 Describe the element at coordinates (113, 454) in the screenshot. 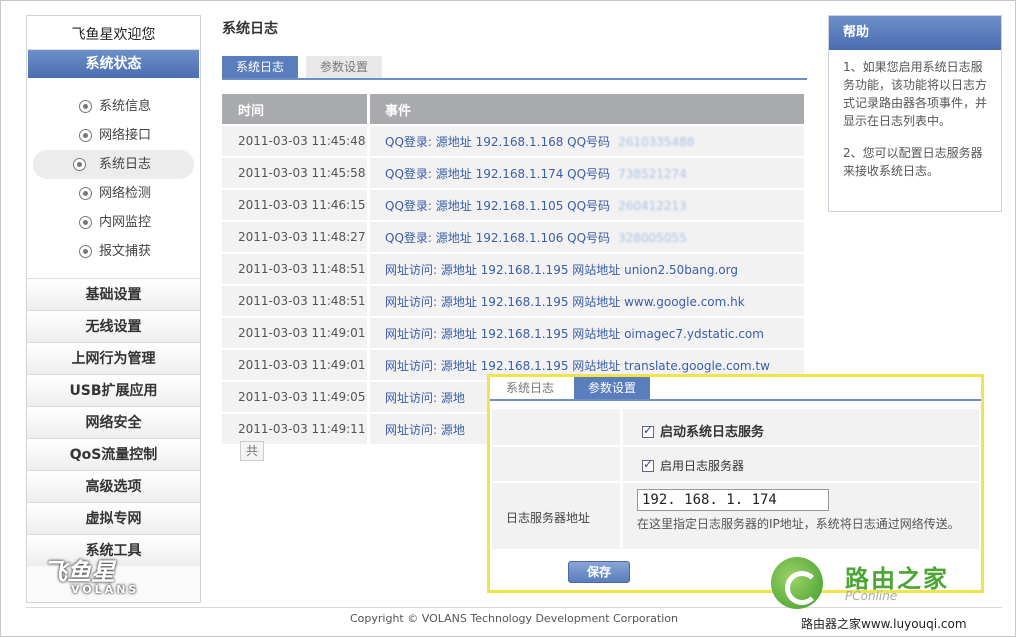

I see `menu-qos: QoS流量控制` at that location.